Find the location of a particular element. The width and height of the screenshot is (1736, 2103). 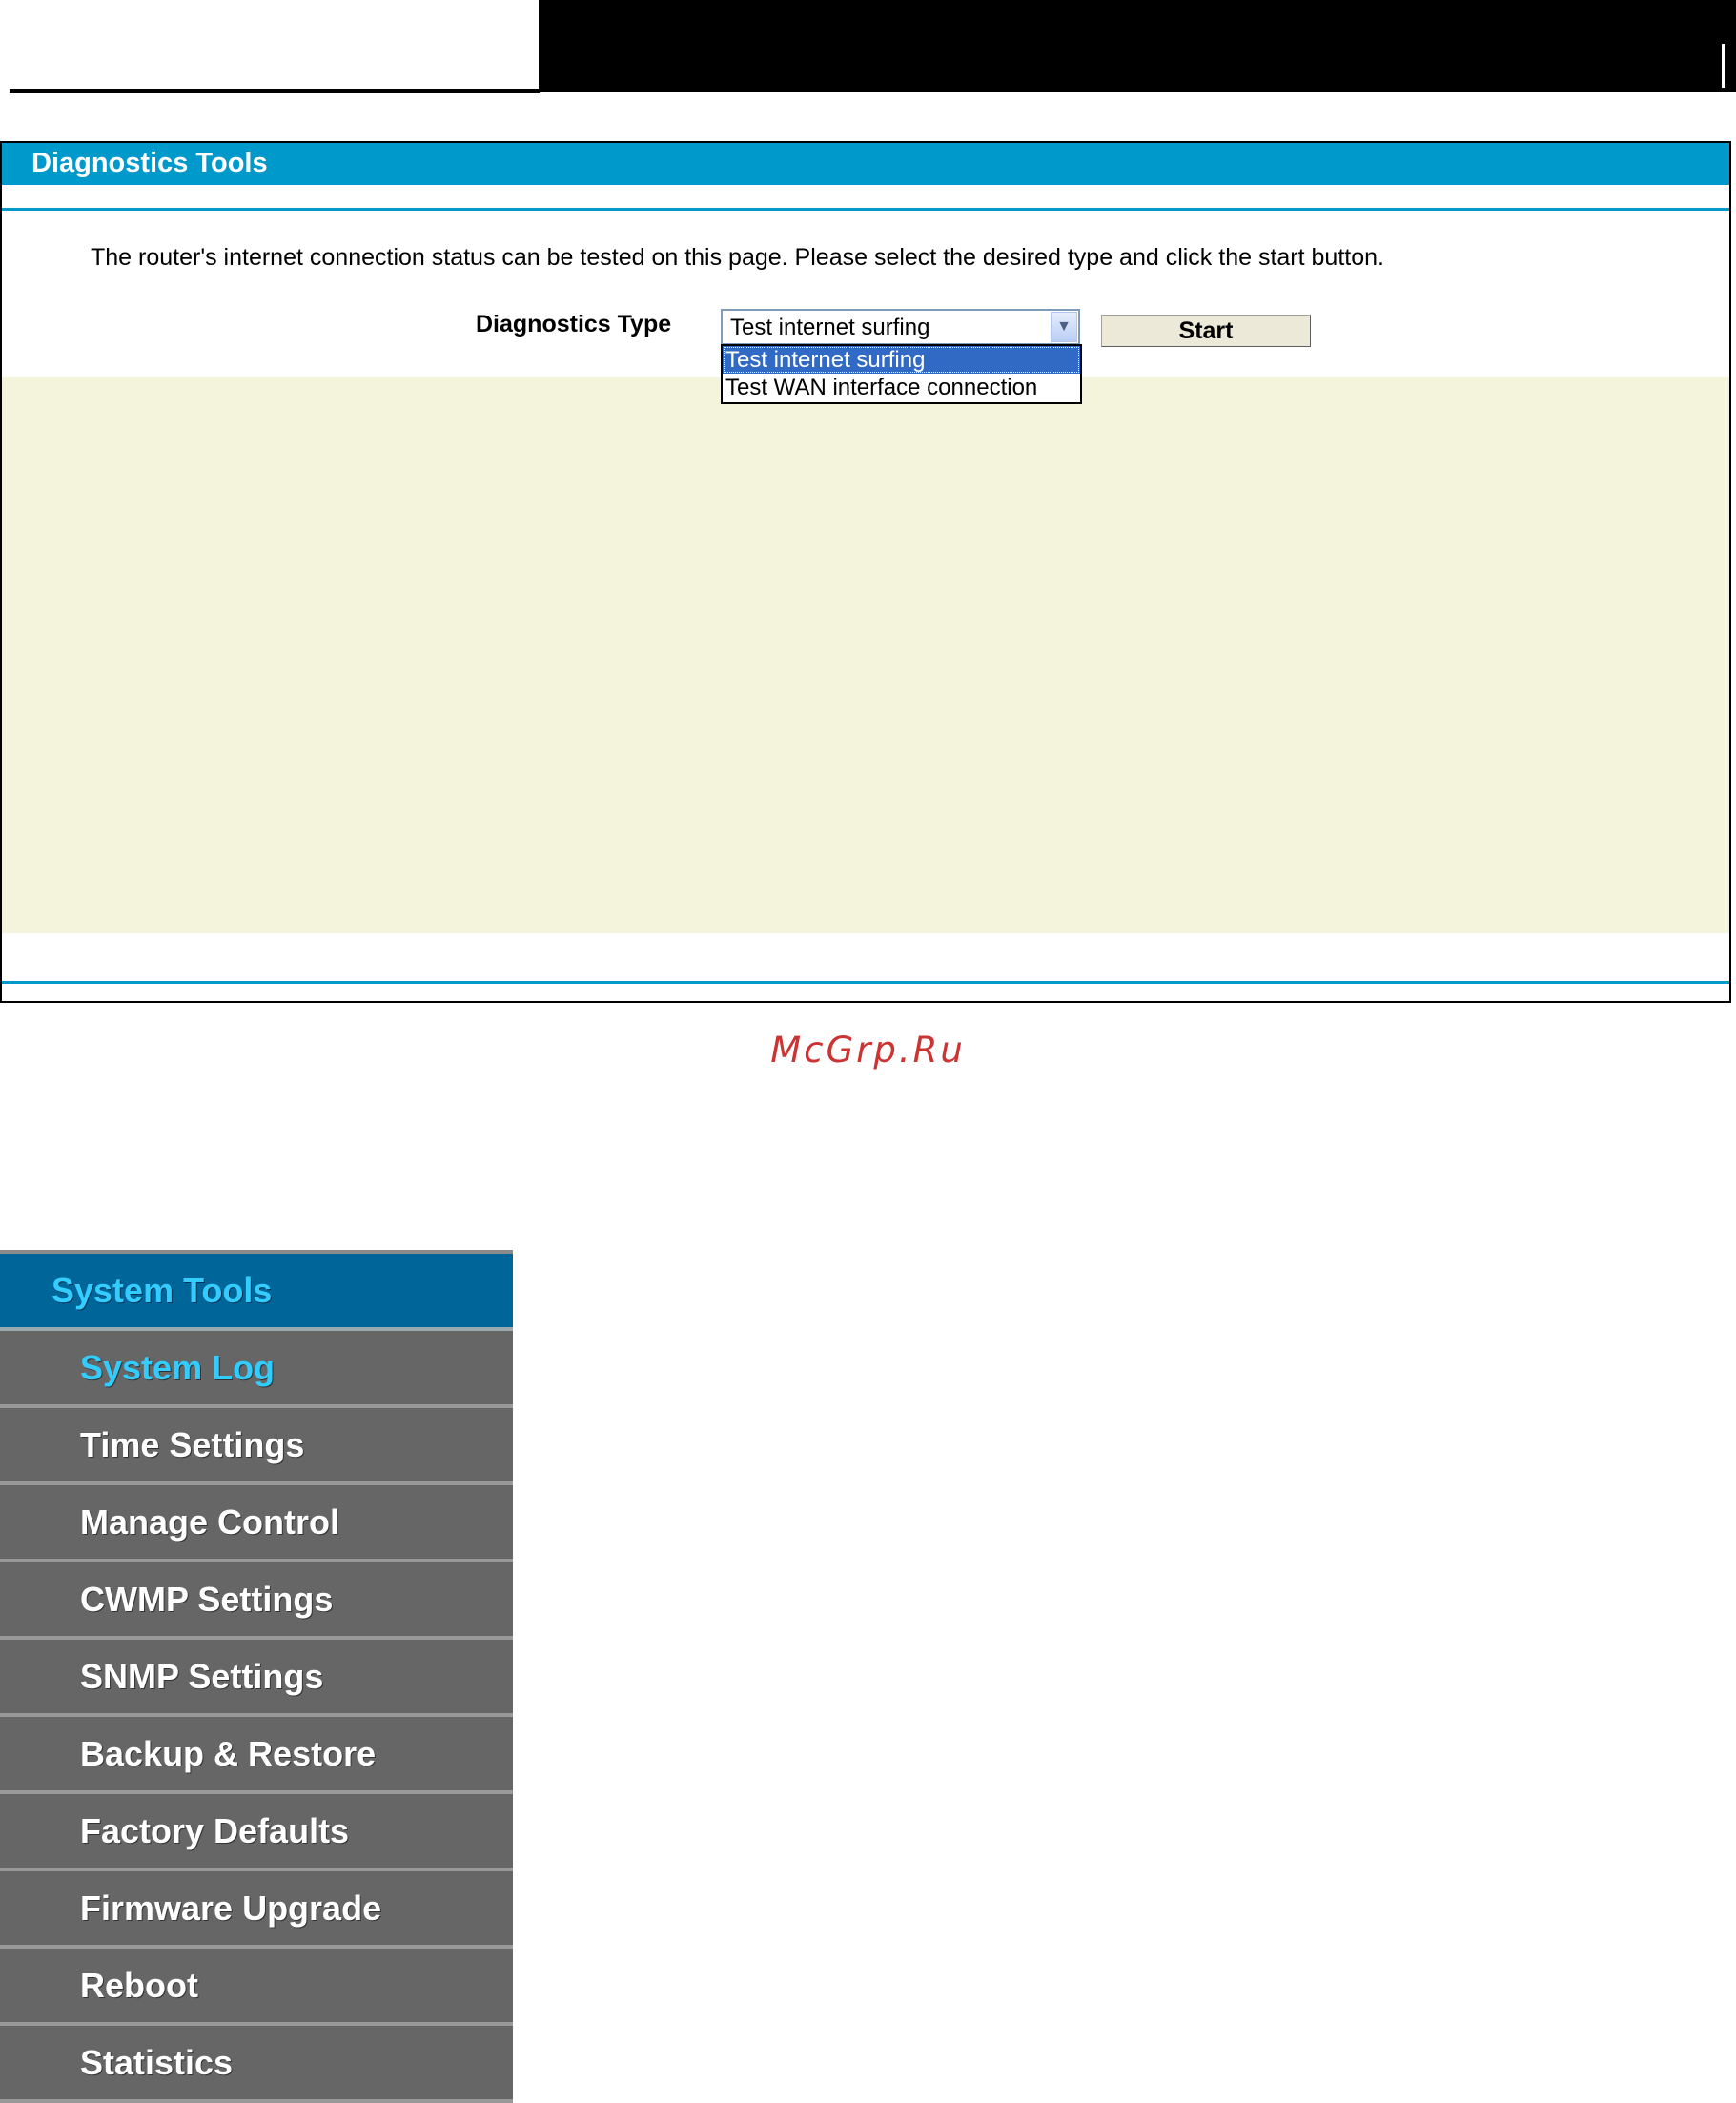

menu-item-firmware-upgrade: Firmware Upgrade is located at coordinates (256, 1910).